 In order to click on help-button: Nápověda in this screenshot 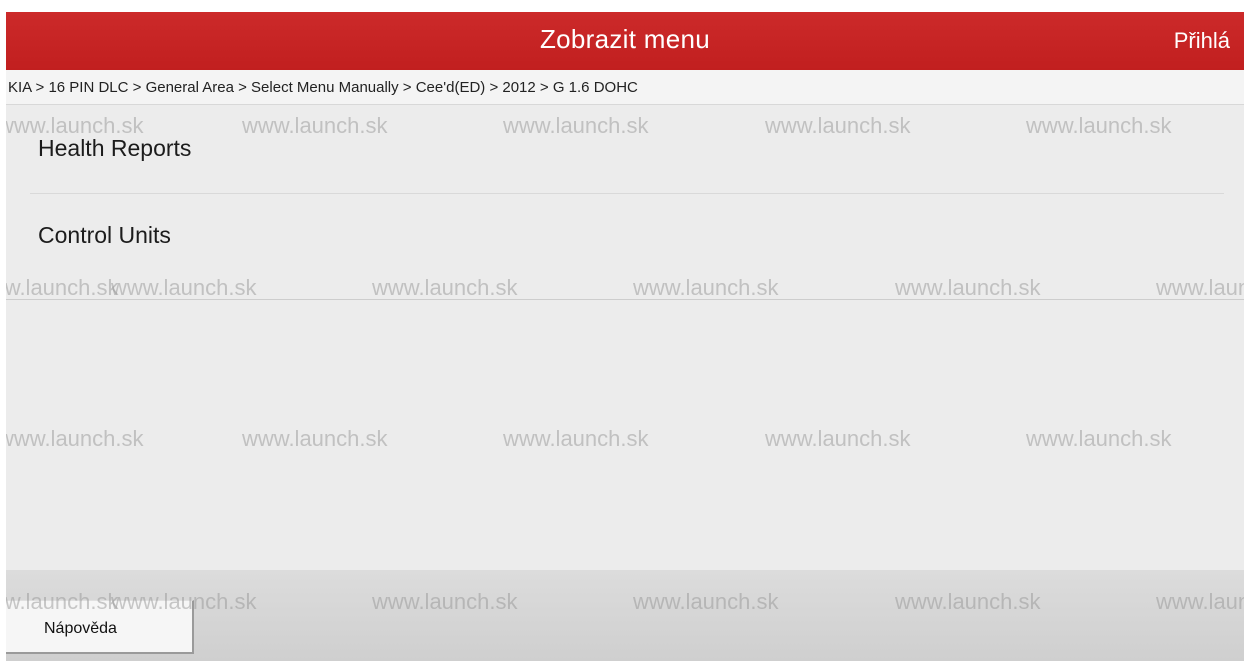, I will do `click(100, 627)`.